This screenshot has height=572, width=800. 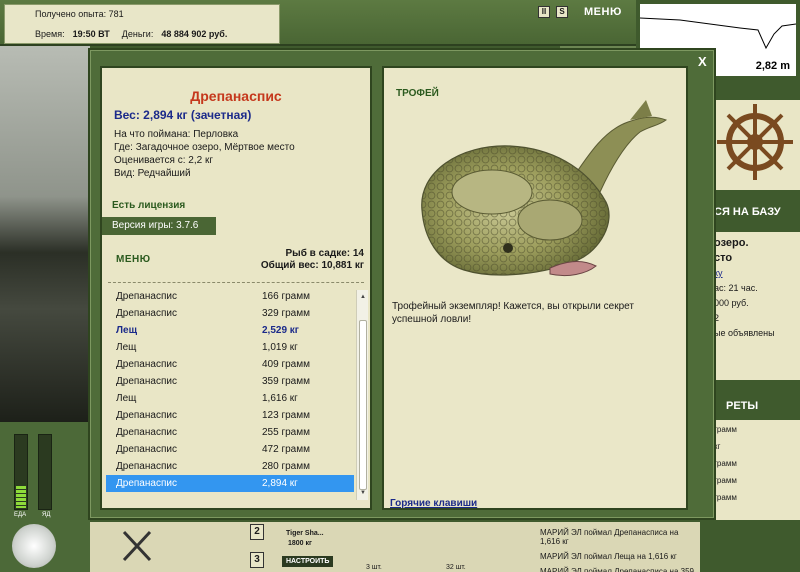 I want to click on time-money: Время: 19:50 ВТ Деньги: 48 884 902 руб., so click(x=137, y=34).